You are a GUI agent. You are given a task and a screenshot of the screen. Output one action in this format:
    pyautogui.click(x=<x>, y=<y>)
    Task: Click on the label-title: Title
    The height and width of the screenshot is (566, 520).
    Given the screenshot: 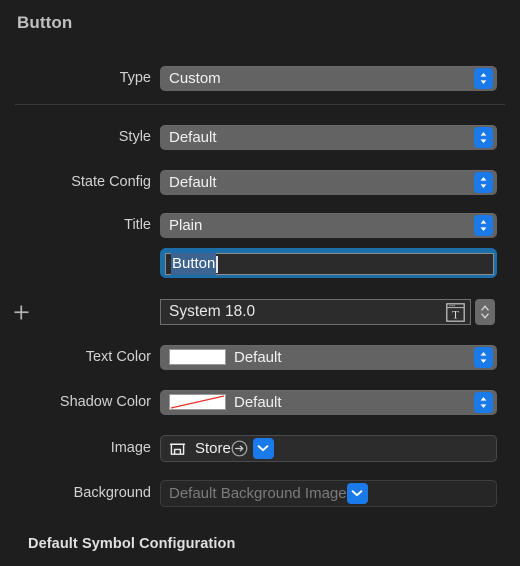 What is the action you would take?
    pyautogui.click(x=137, y=224)
    